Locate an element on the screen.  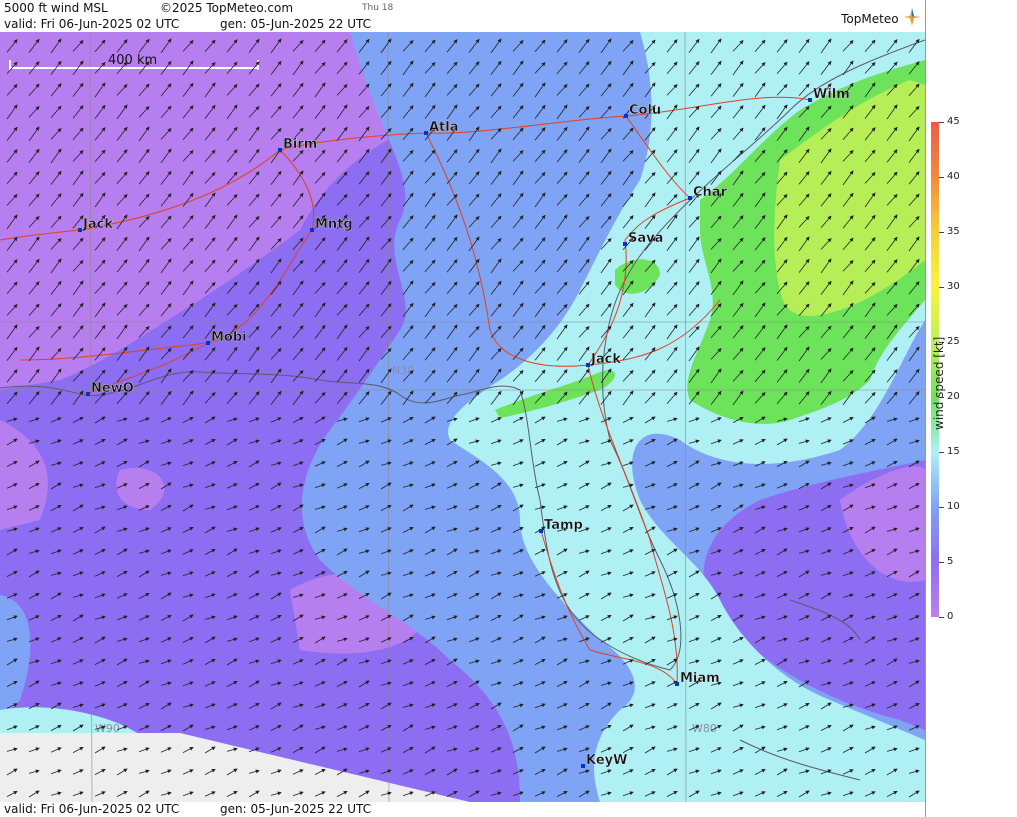
legend-tick-label: 10 is located at coordinates (953, 506).